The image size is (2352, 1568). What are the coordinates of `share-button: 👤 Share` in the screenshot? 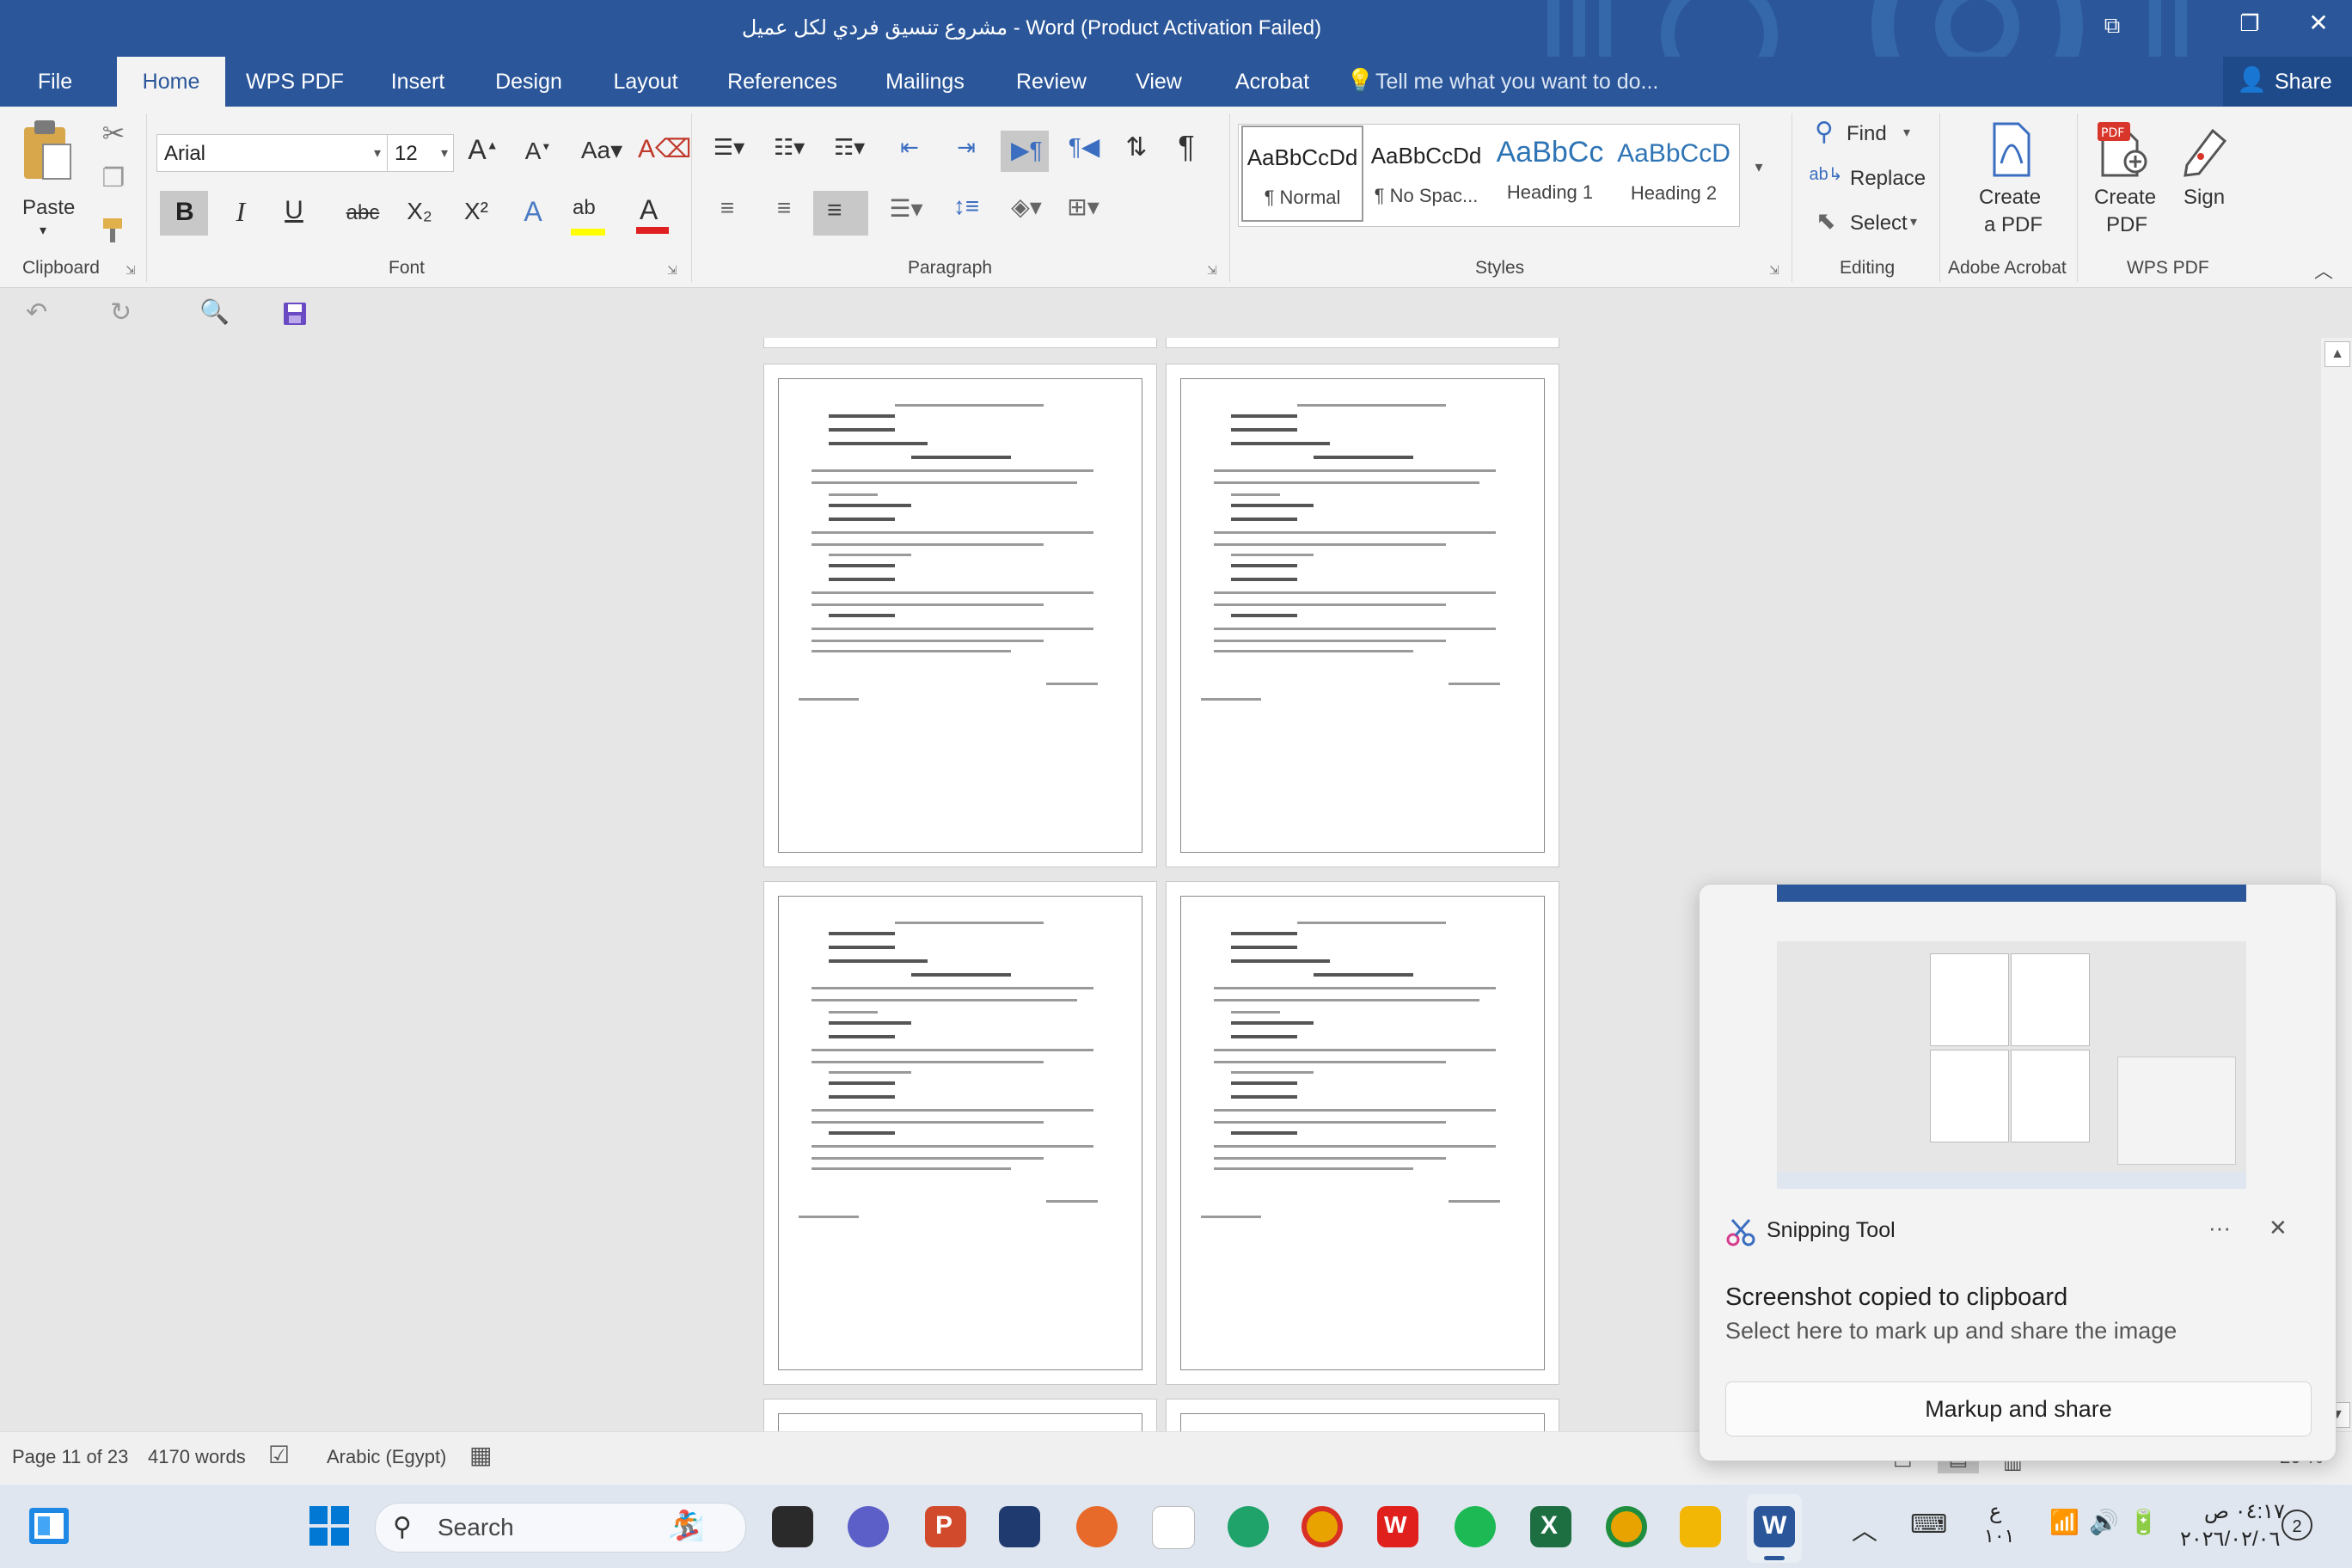 It's located at (2287, 82).